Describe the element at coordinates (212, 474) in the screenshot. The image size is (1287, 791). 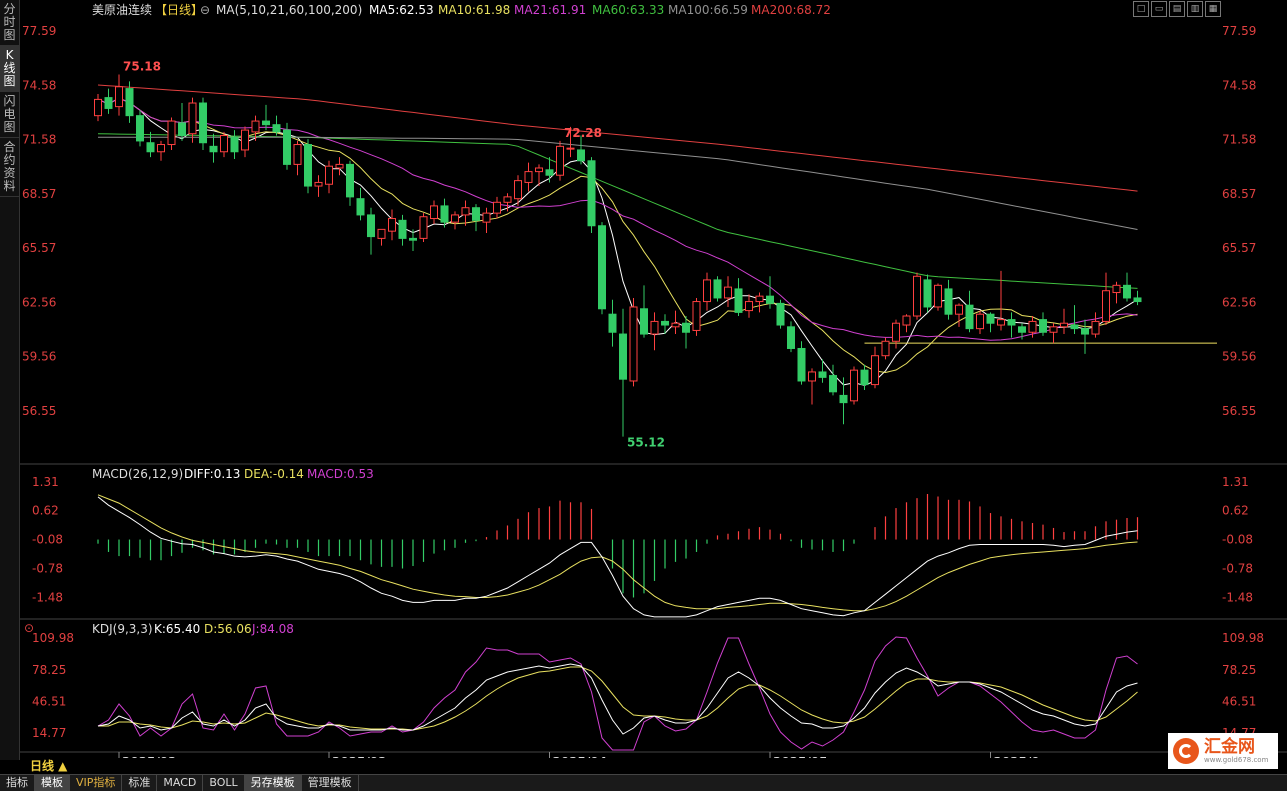
I see `macd-diff-value: DIFF:0.13` at that location.